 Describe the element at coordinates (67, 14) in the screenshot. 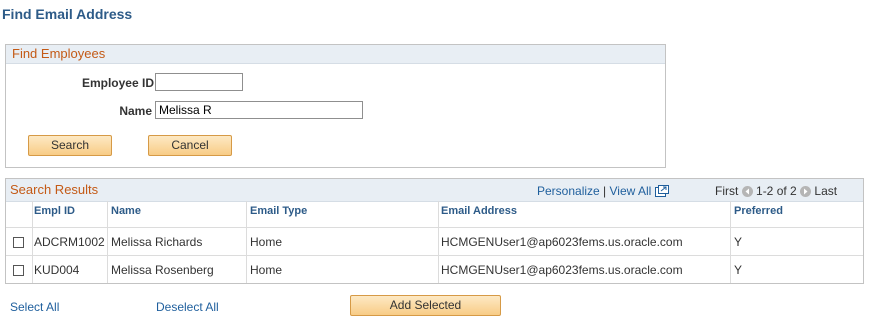

I see `page-title: Find Email Address` at that location.